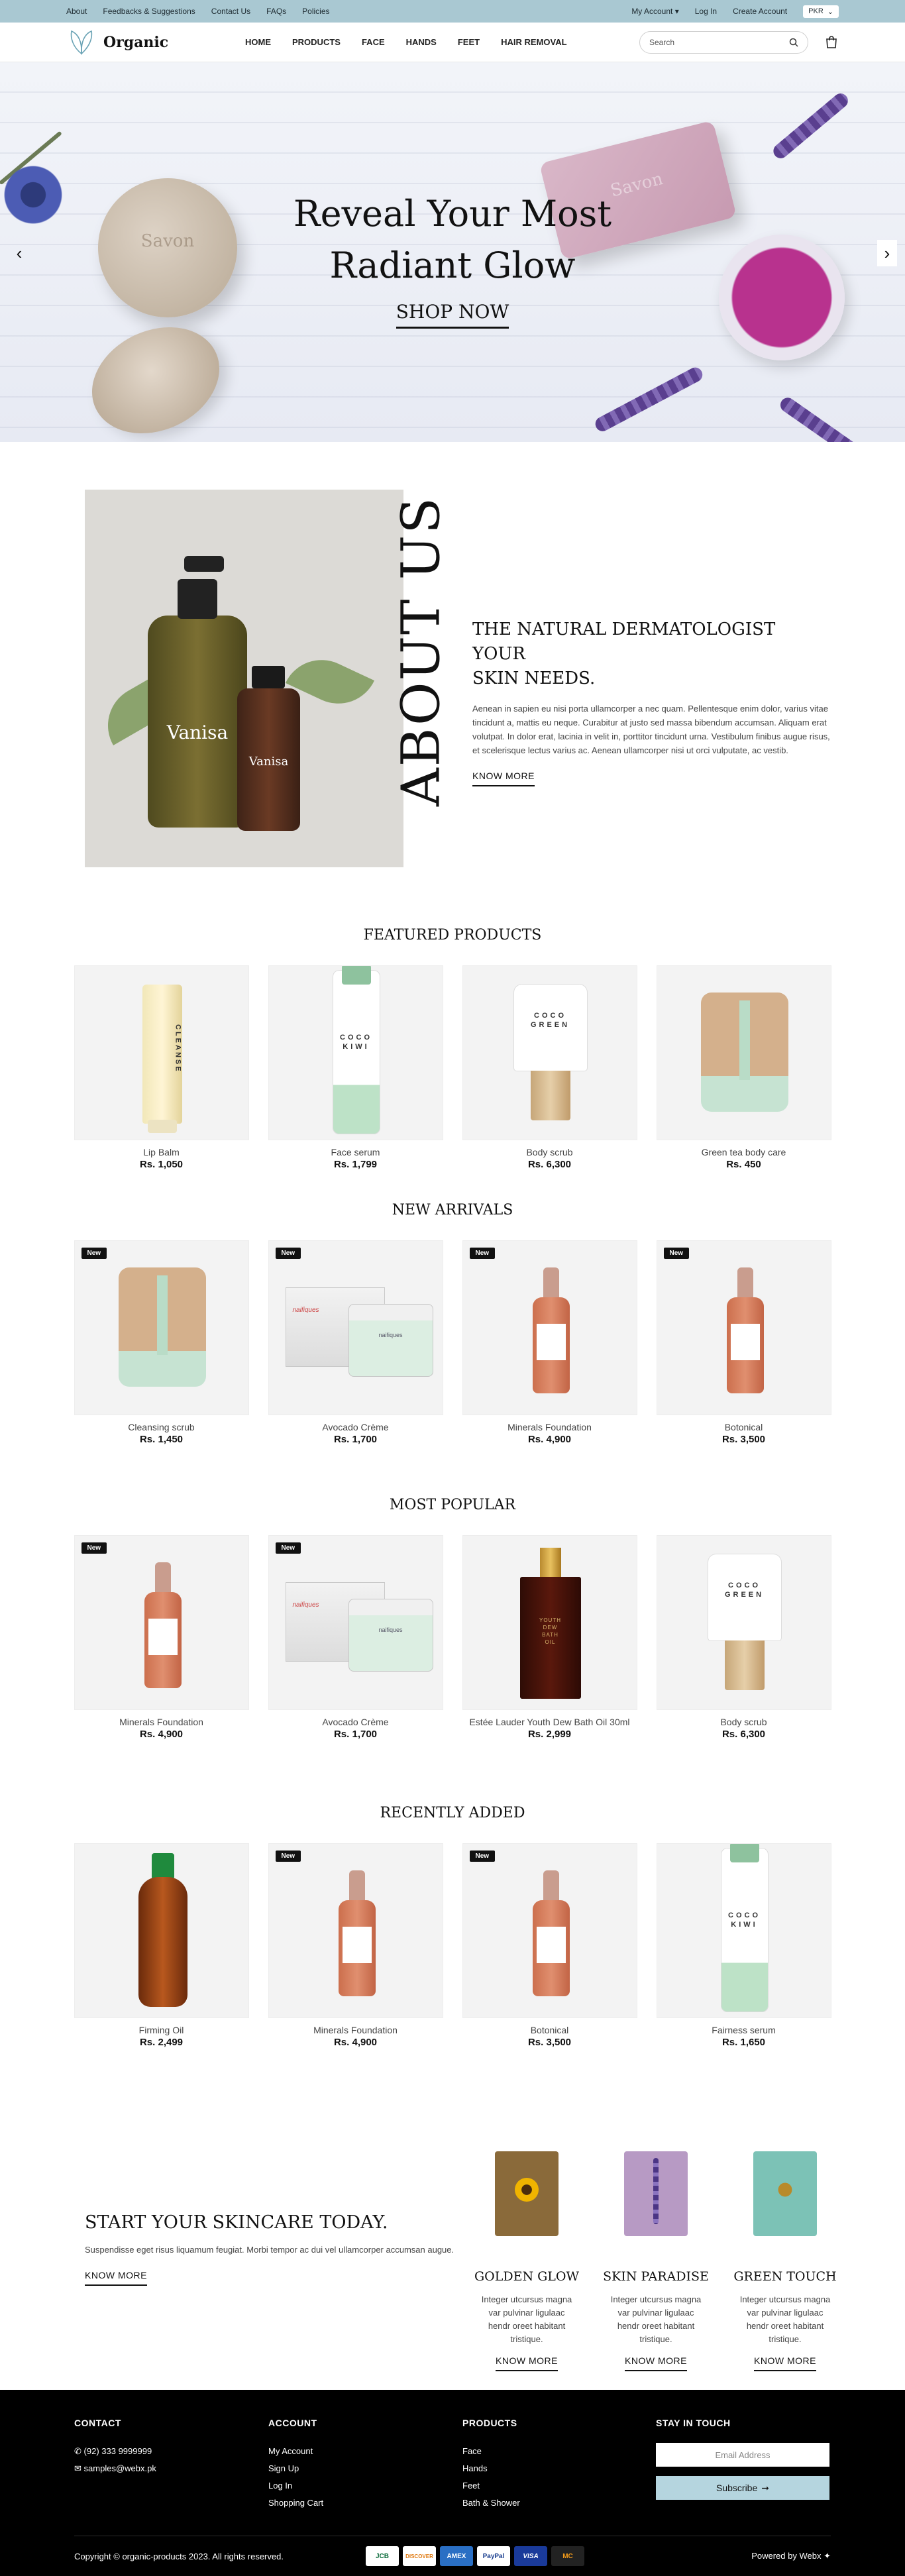  Describe the element at coordinates (503, 778) in the screenshot. I see `about-know-more-link: KNOW MORE` at that location.